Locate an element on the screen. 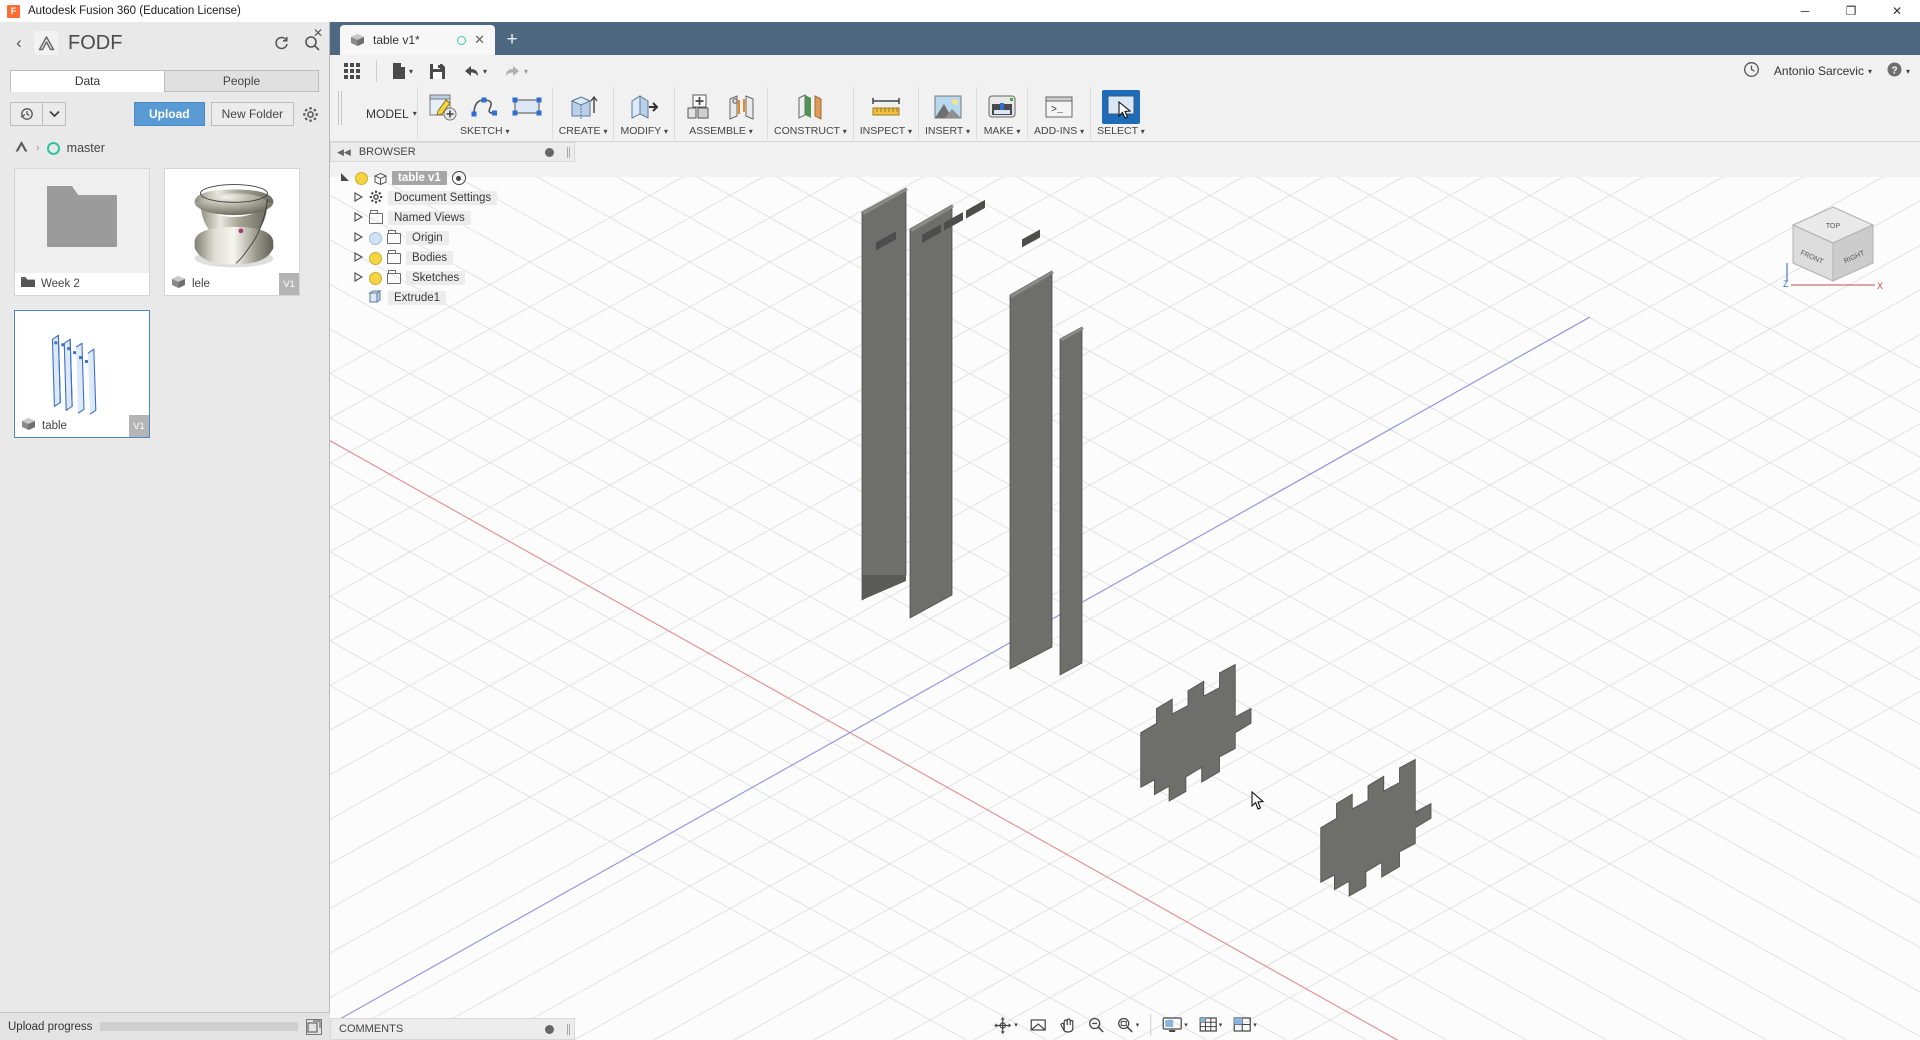  axis-z-label: Z is located at coordinates (1786, 284).